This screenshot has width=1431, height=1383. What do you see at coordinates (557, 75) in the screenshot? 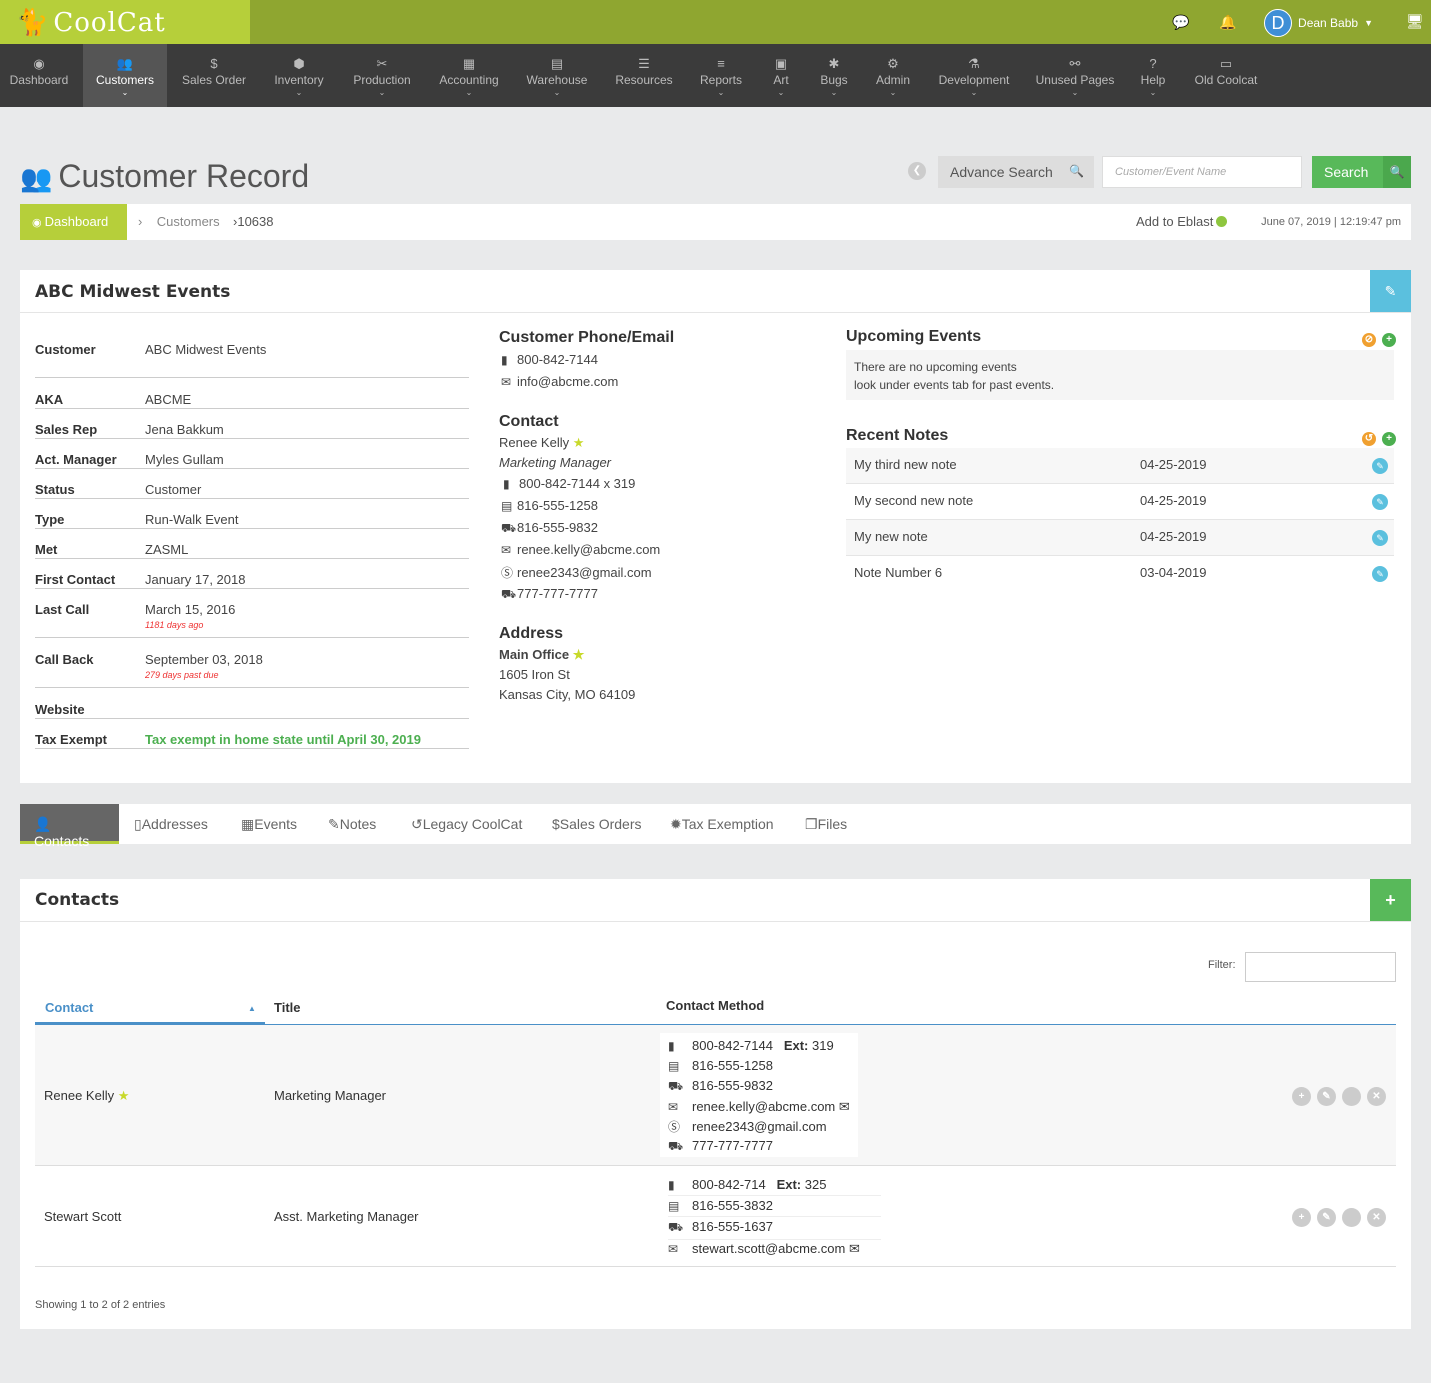
I see `nav-warehouse: ▤ Warehouse ⌄` at bounding box center [557, 75].